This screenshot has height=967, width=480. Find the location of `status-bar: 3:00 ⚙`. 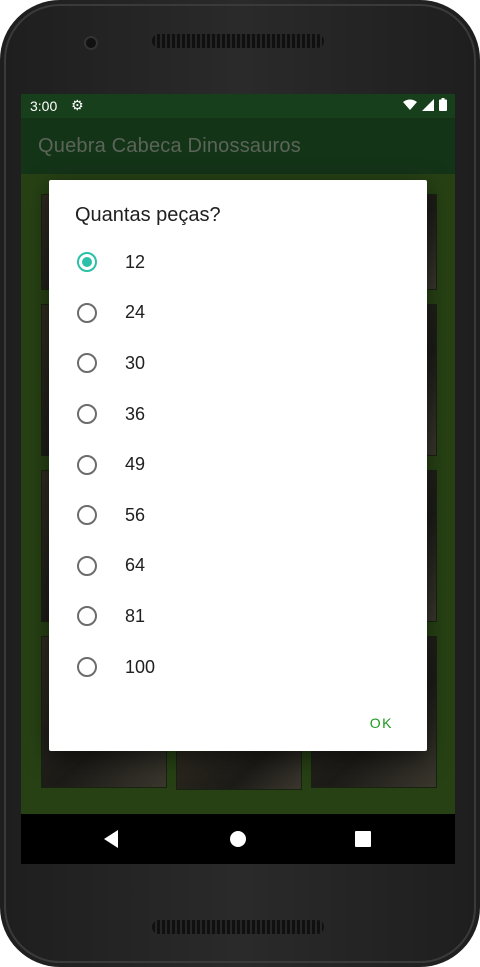

status-bar: 3:00 ⚙ is located at coordinates (238, 106).